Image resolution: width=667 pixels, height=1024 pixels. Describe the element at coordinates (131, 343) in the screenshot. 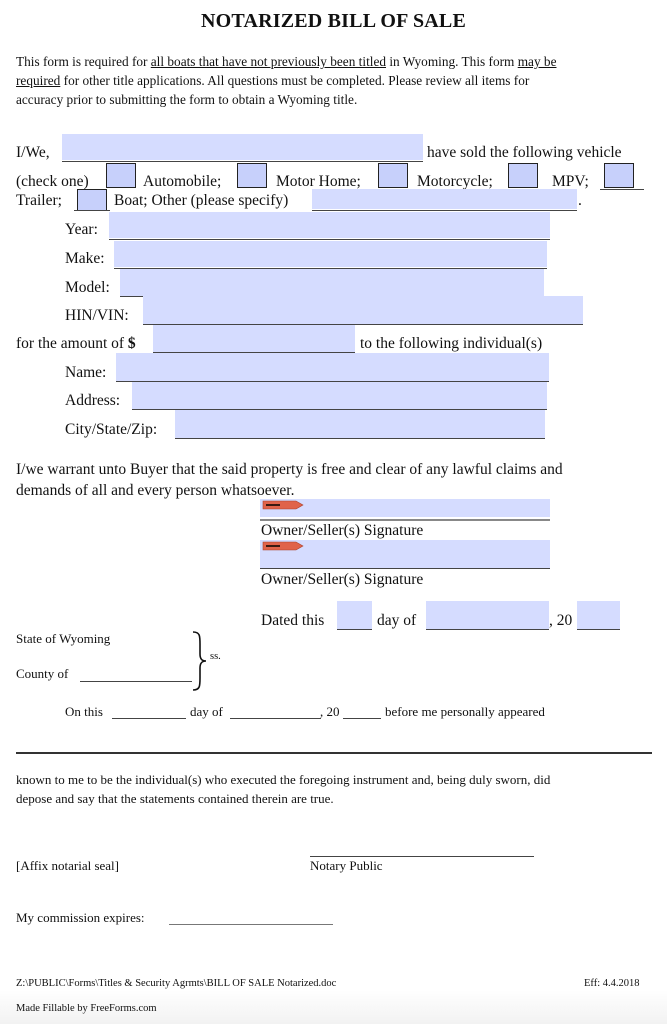

I see `currency-symbol: $` at that location.